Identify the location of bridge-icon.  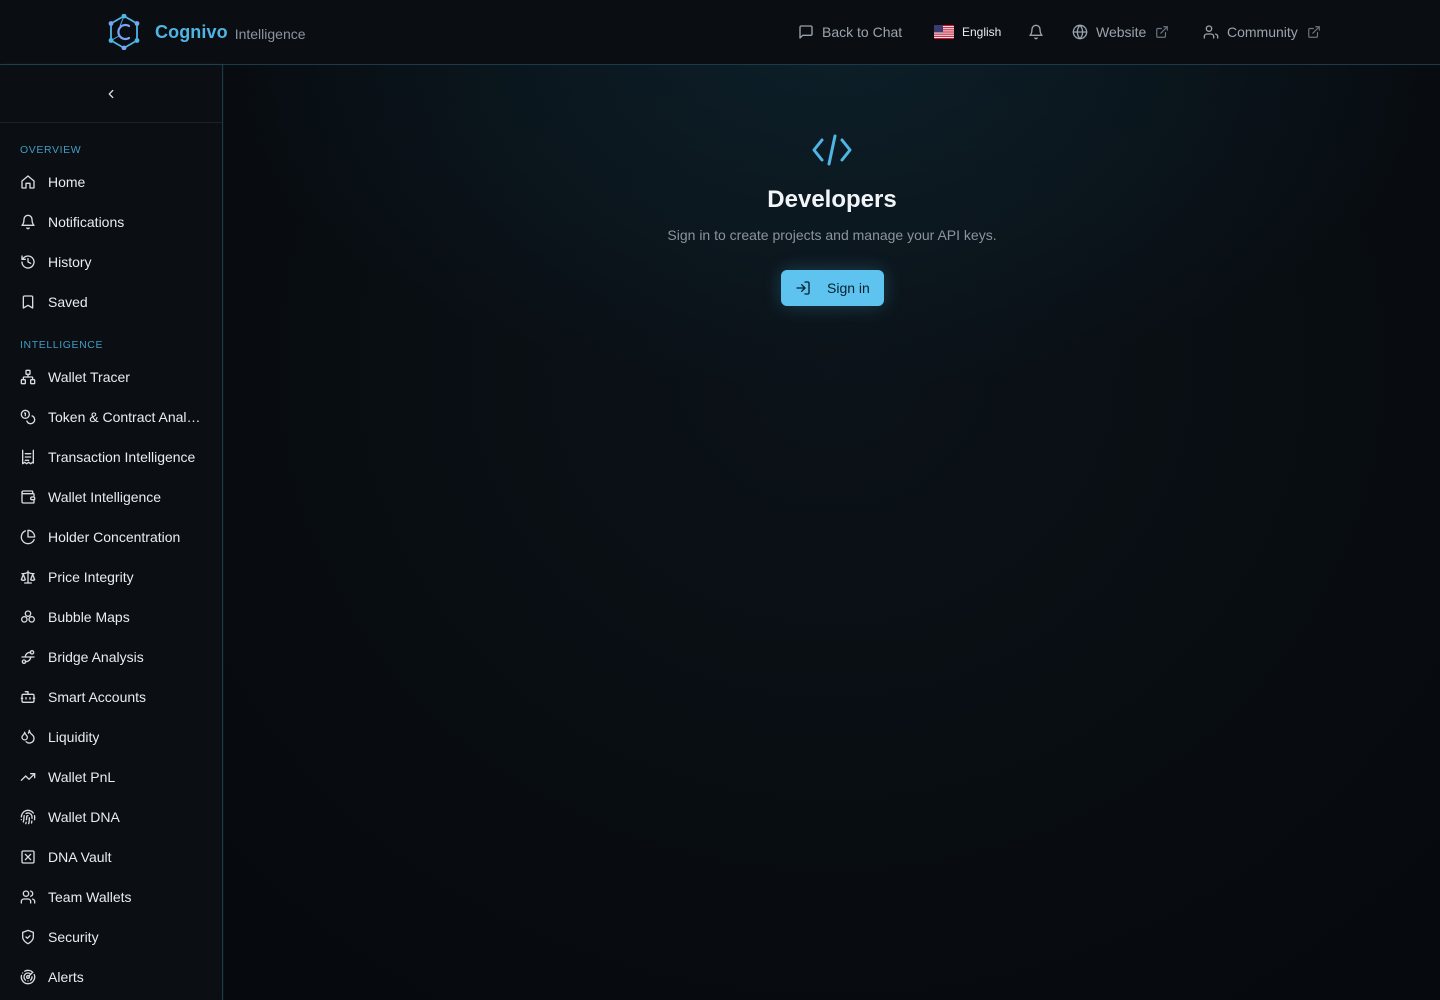
(28, 657).